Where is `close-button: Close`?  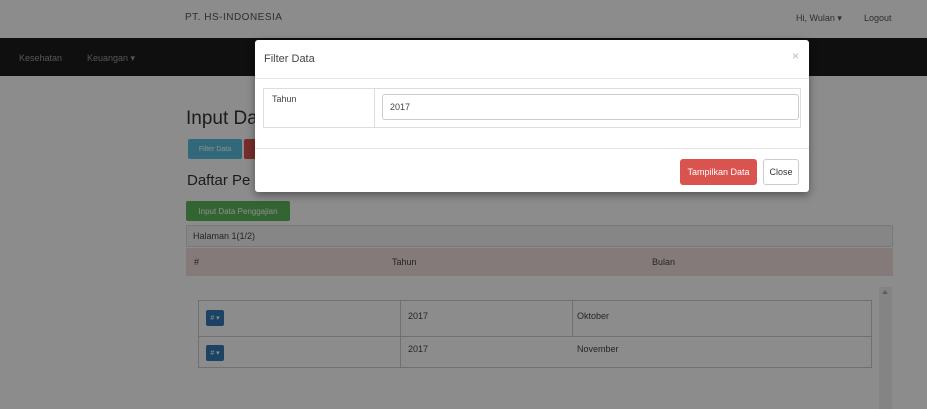
close-button: Close is located at coordinates (781, 172).